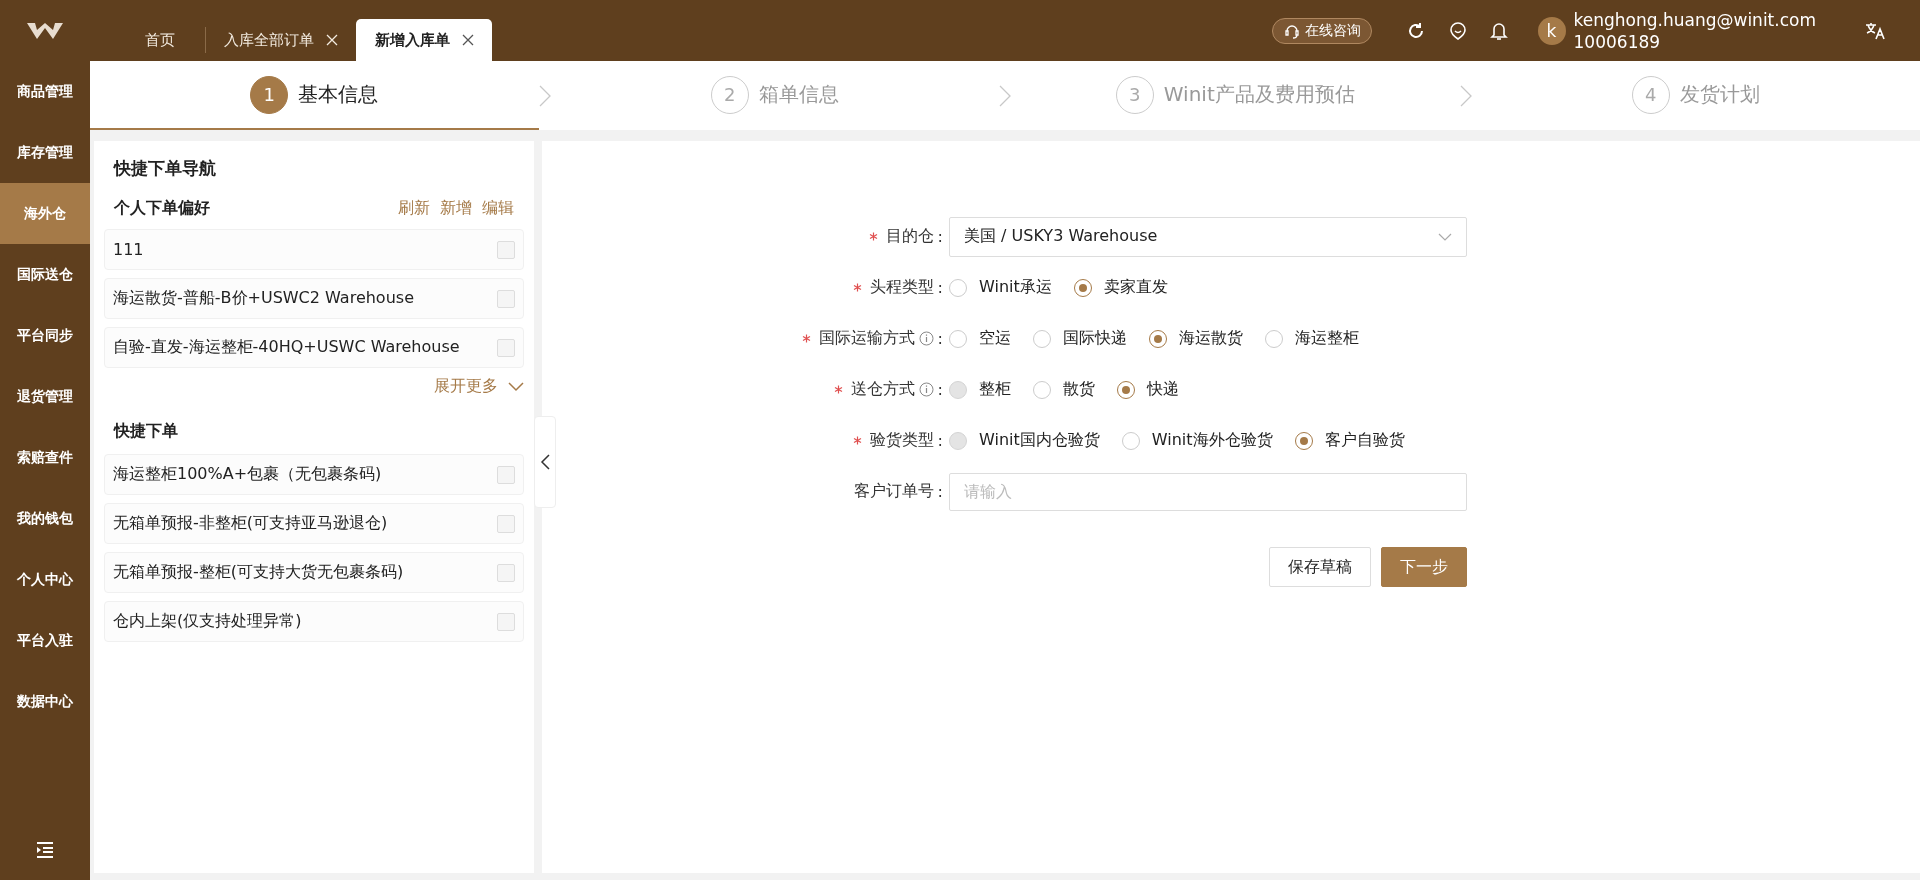 This screenshot has width=1920, height=880. What do you see at coordinates (1457, 30) in the screenshot?
I see `chat-bubble-icon` at bounding box center [1457, 30].